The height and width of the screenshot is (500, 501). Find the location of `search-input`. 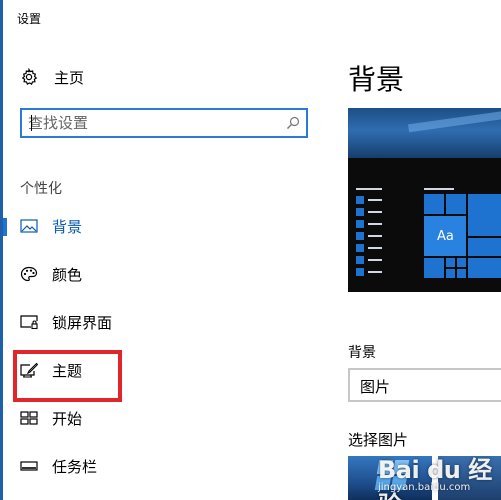

search-input is located at coordinates (153, 123).